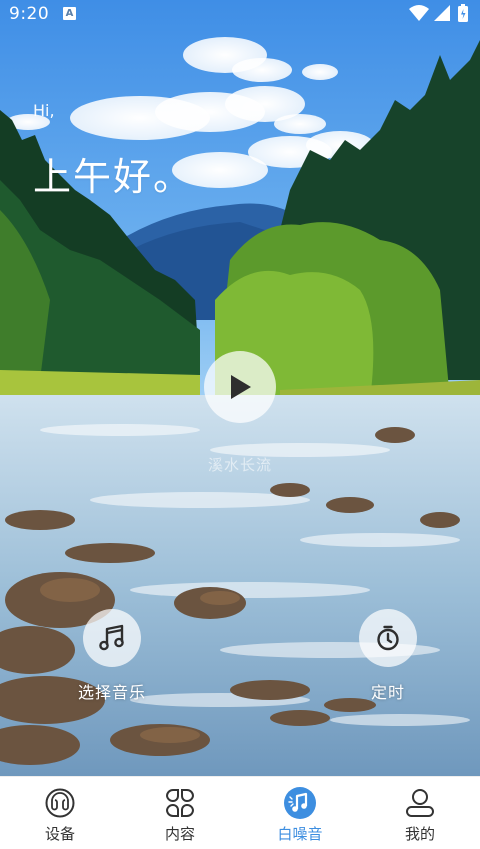 This screenshot has width=480, height=849. Describe the element at coordinates (240, 14) in the screenshot. I see `status-bar: 9:20 A` at that location.